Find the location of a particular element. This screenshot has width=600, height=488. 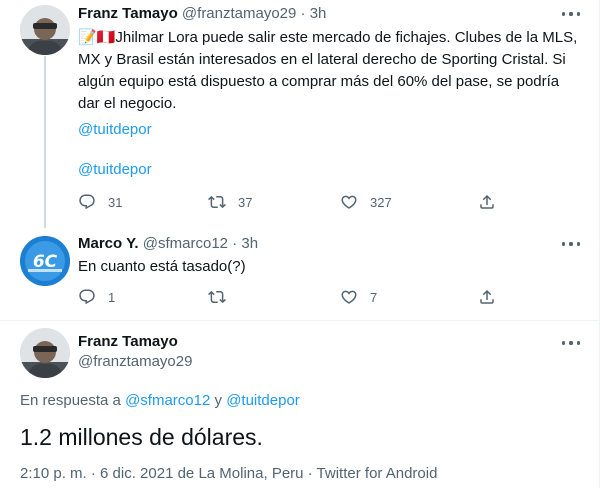

author-handle-line: @franztamayo29 is located at coordinates (135, 362).